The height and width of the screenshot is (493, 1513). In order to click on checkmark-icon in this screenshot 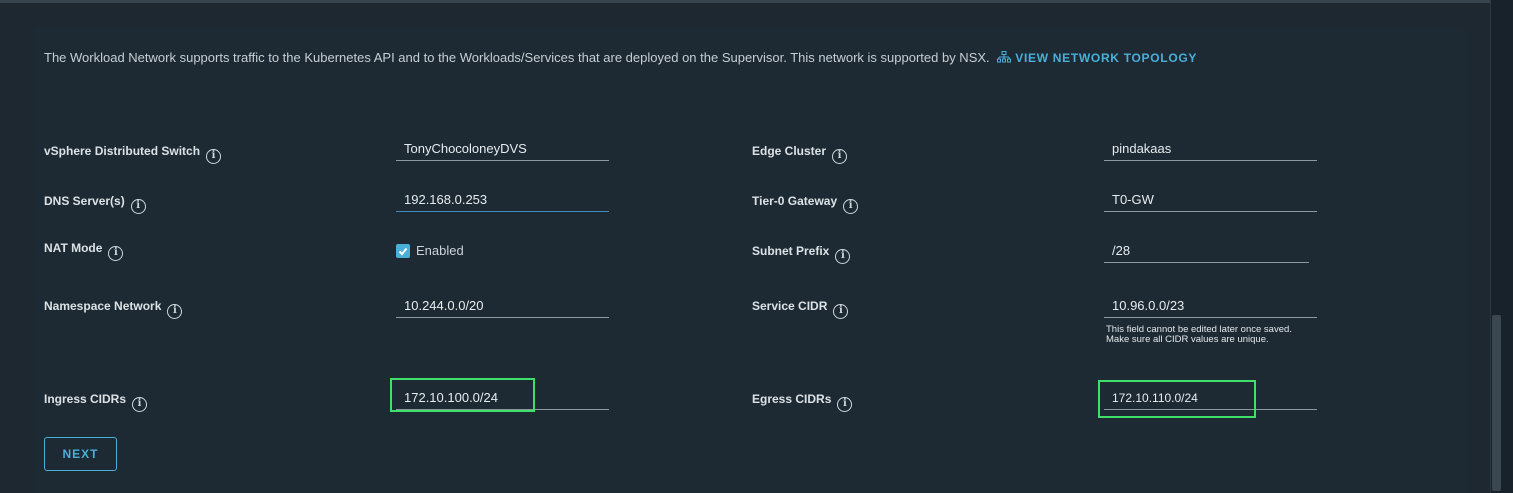, I will do `click(403, 251)`.